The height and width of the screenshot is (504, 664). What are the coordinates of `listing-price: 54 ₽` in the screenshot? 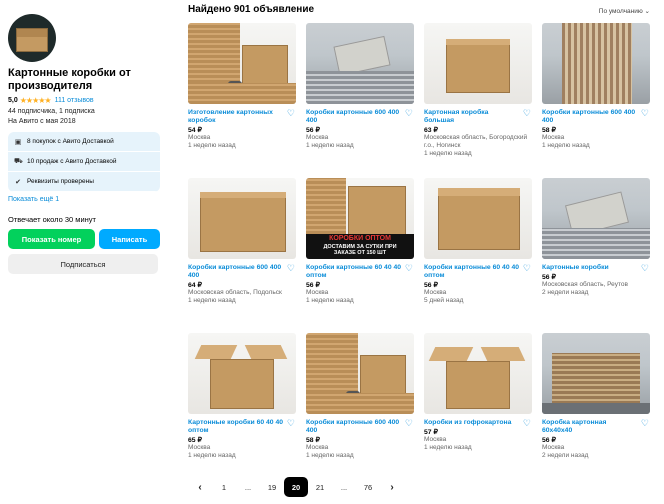 It's located at (195, 130).